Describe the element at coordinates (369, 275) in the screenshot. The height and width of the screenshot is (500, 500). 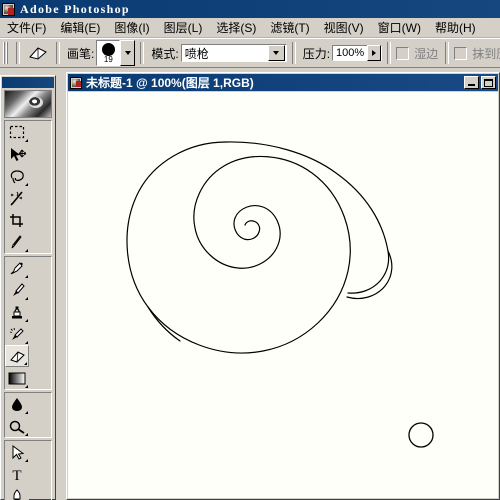
I see `shell-lip-path` at that location.